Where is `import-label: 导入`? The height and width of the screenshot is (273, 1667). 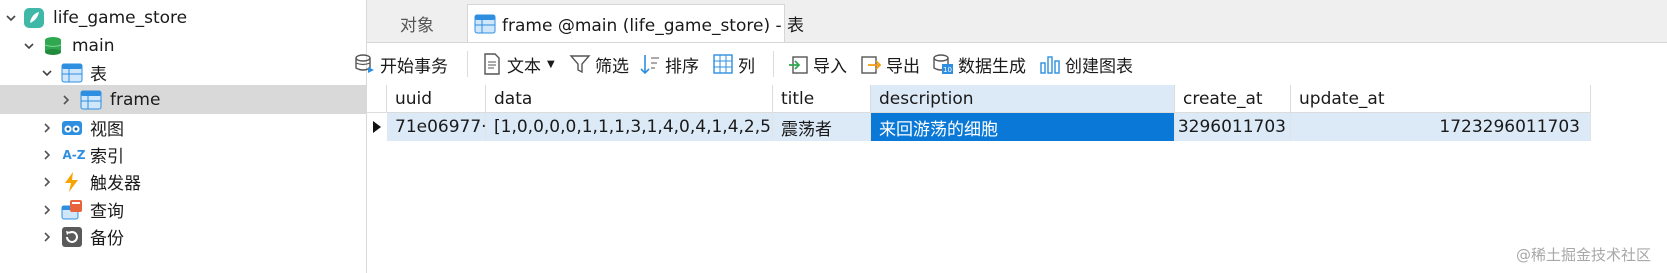 import-label: 导入 is located at coordinates (830, 66).